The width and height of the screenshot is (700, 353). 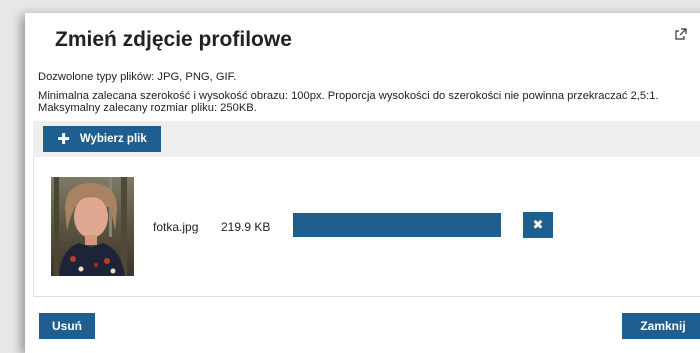 I want to click on plus-icon: ✚, so click(x=63, y=139).